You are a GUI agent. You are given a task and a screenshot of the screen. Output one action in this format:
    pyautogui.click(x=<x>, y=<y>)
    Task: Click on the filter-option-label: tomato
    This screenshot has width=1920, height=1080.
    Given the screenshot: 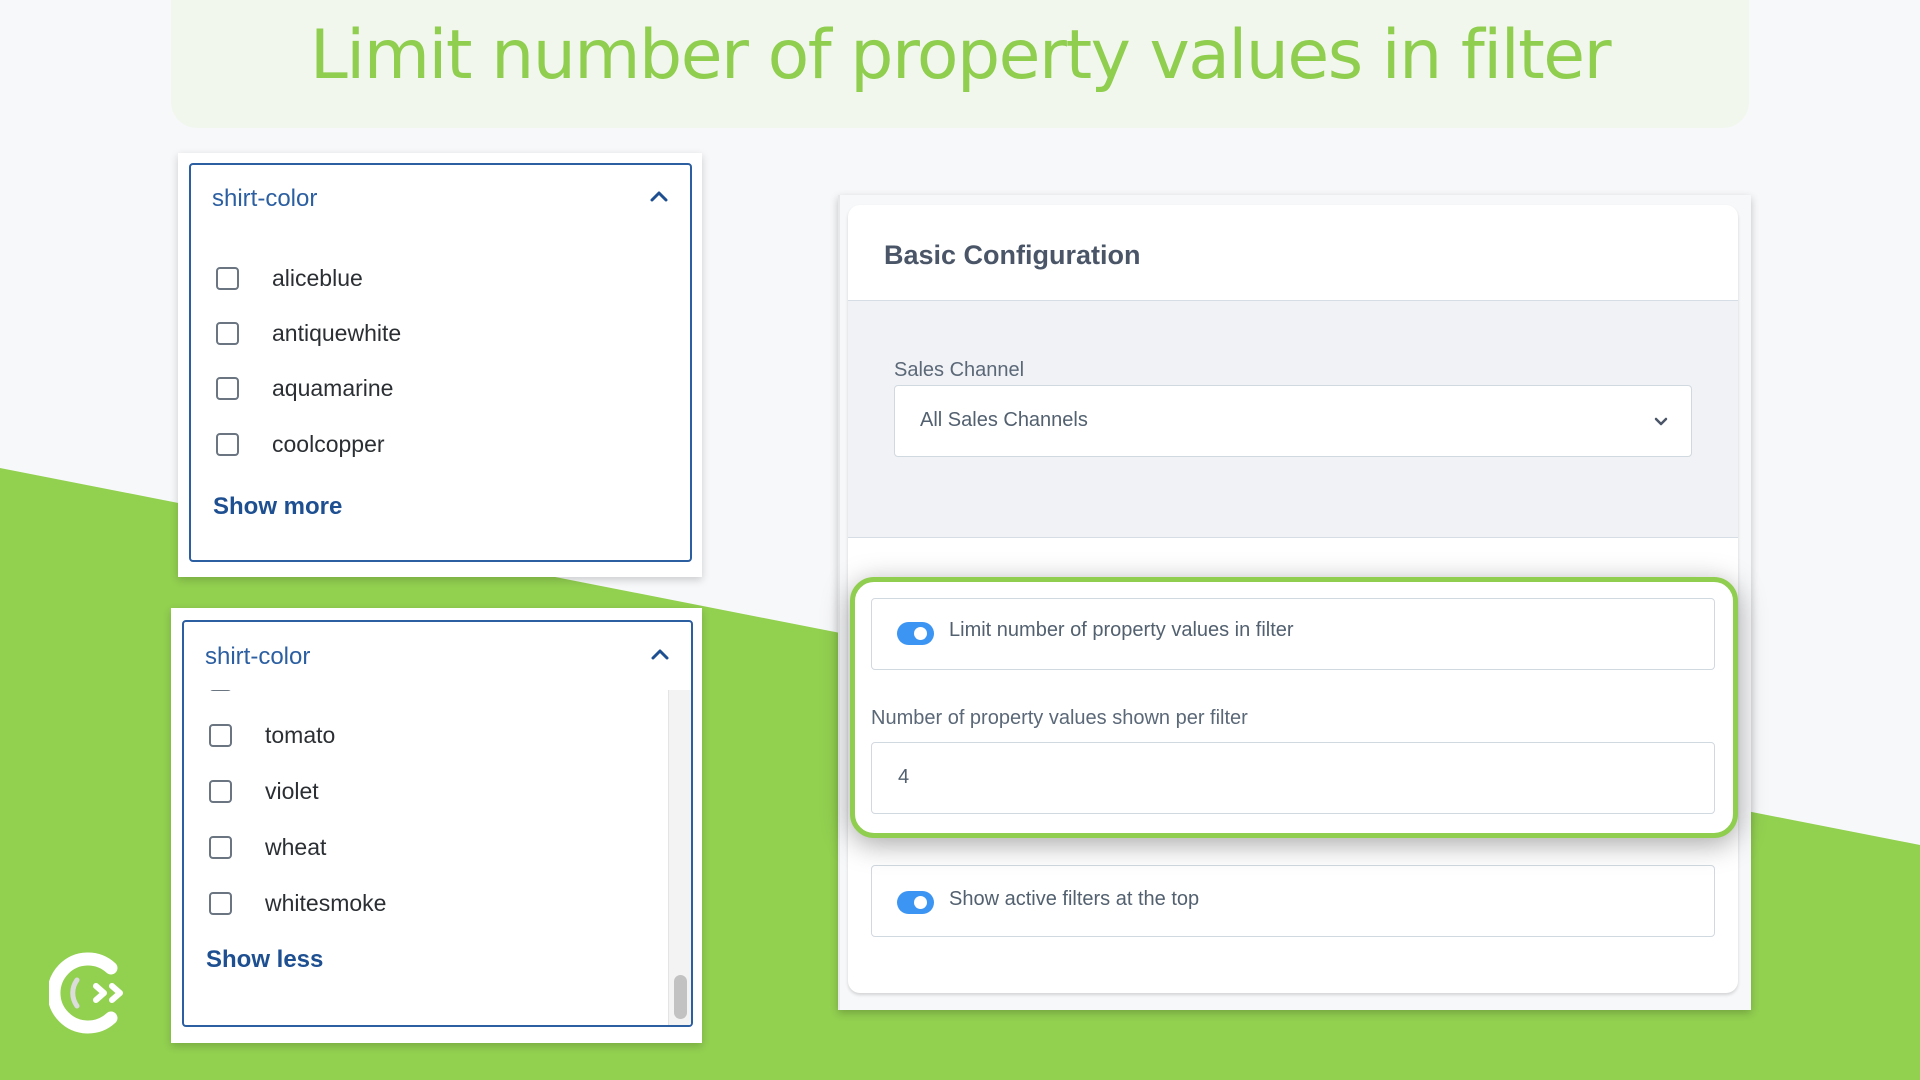 What is the action you would take?
    pyautogui.click(x=300, y=735)
    